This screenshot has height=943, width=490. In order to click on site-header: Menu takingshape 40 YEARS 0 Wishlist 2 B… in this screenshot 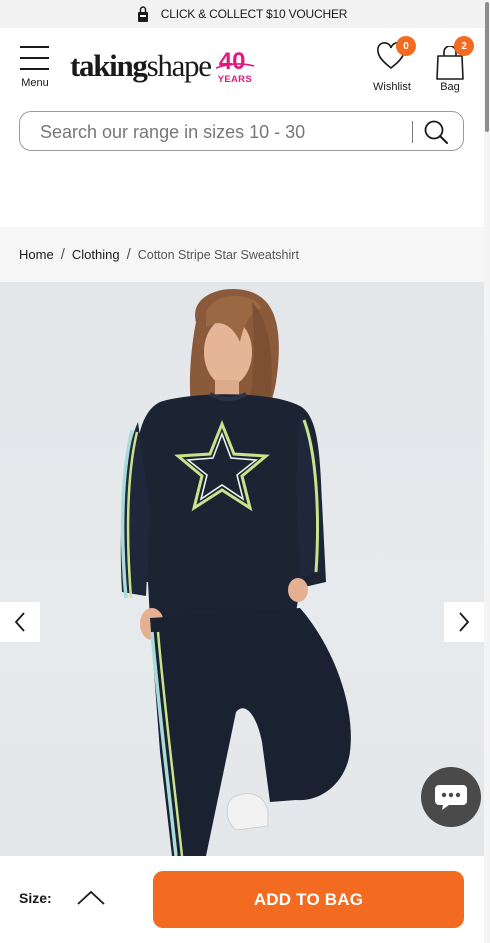, I will do `click(242, 64)`.